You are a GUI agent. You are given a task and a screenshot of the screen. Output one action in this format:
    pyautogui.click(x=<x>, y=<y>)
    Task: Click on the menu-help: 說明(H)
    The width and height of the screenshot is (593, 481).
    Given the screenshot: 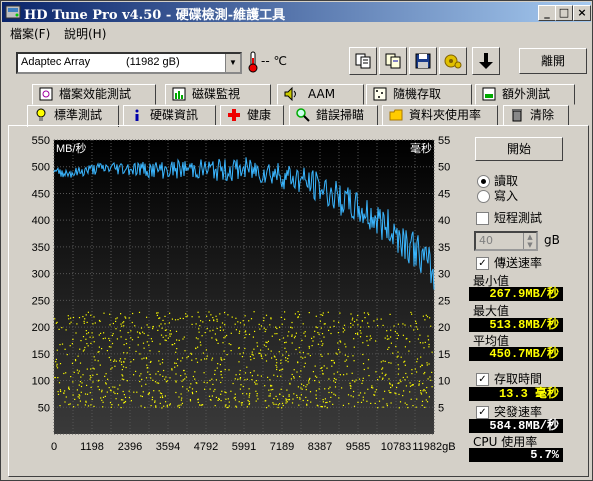 What is the action you would take?
    pyautogui.click(x=85, y=33)
    